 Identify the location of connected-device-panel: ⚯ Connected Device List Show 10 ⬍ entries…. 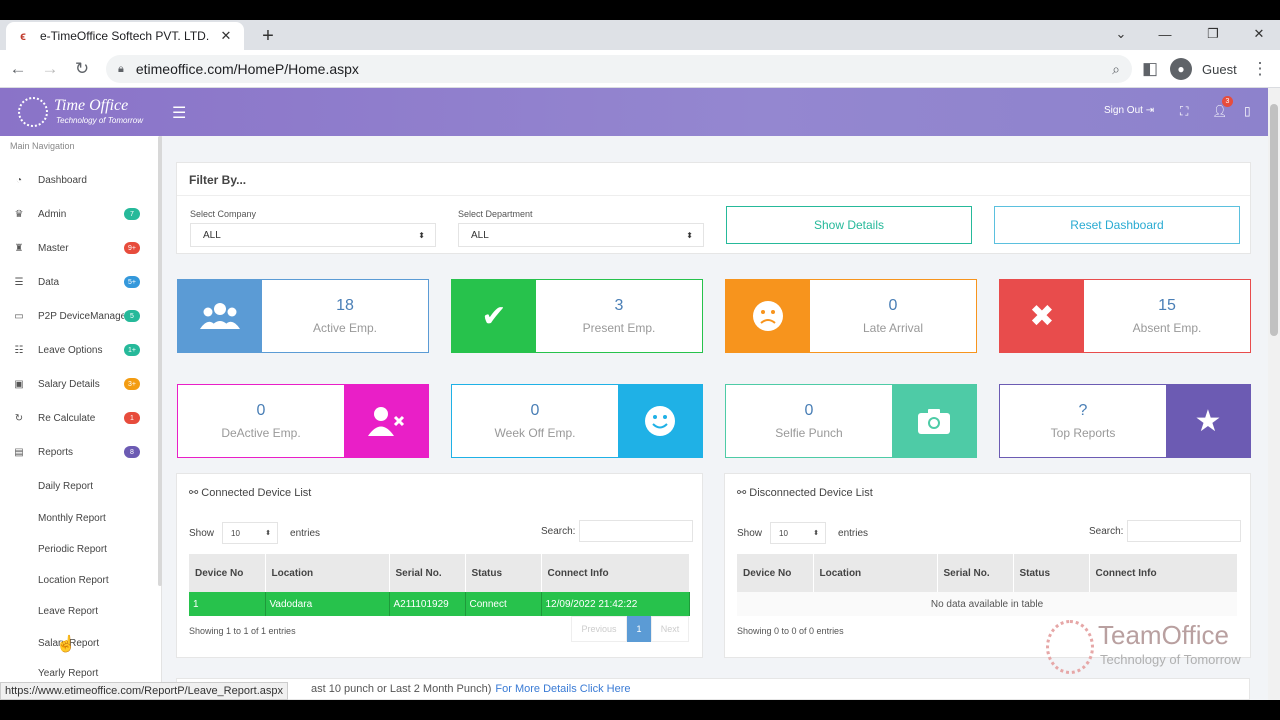
(439, 565).